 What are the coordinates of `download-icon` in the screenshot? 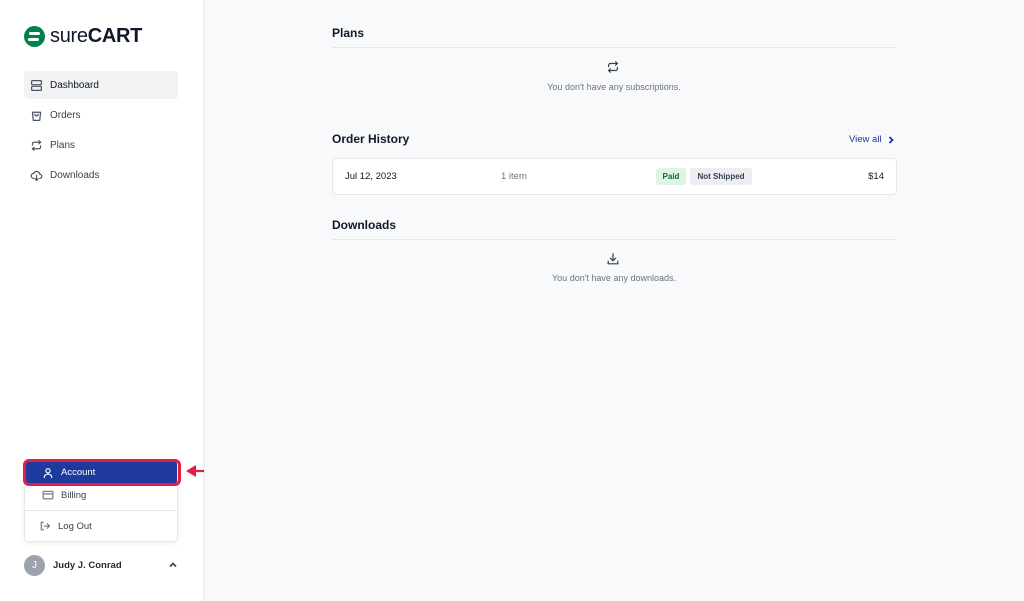 It's located at (613, 259).